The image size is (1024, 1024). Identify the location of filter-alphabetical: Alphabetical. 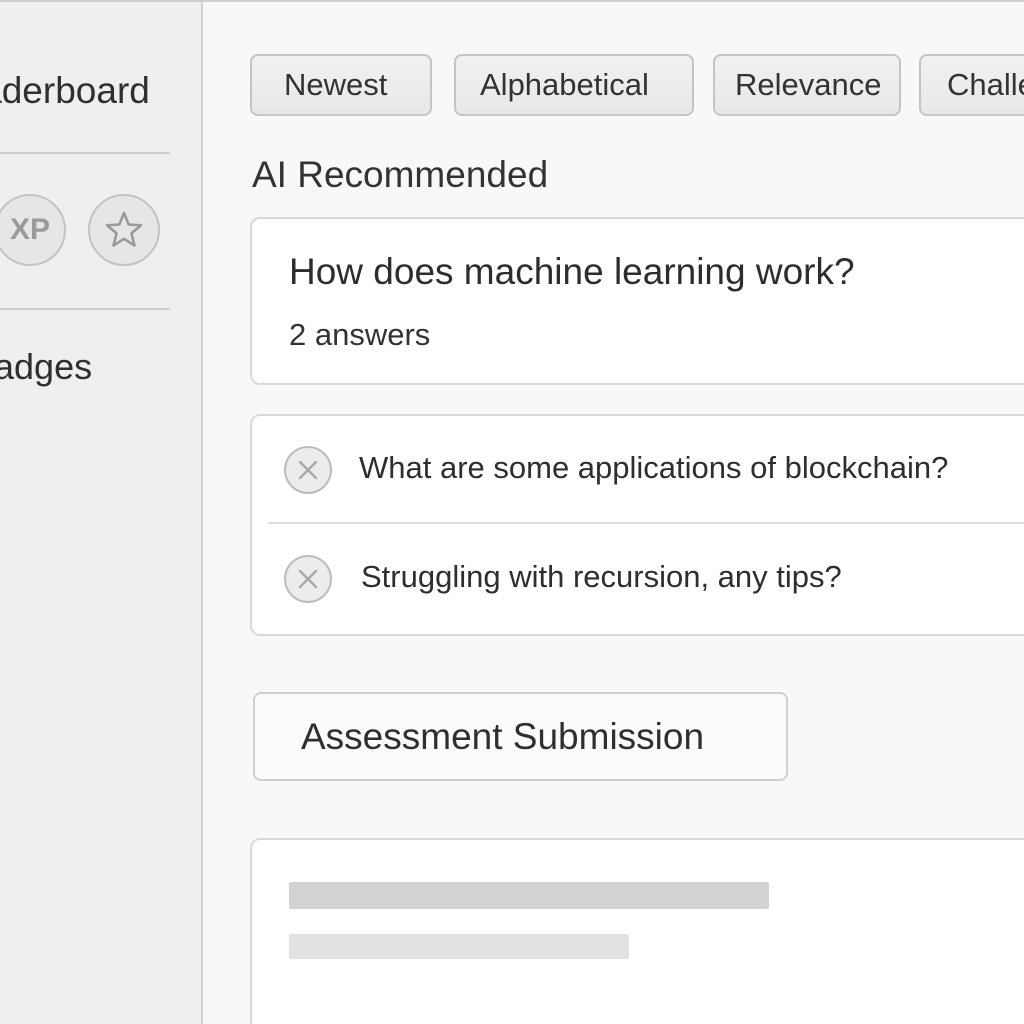
(574, 85).